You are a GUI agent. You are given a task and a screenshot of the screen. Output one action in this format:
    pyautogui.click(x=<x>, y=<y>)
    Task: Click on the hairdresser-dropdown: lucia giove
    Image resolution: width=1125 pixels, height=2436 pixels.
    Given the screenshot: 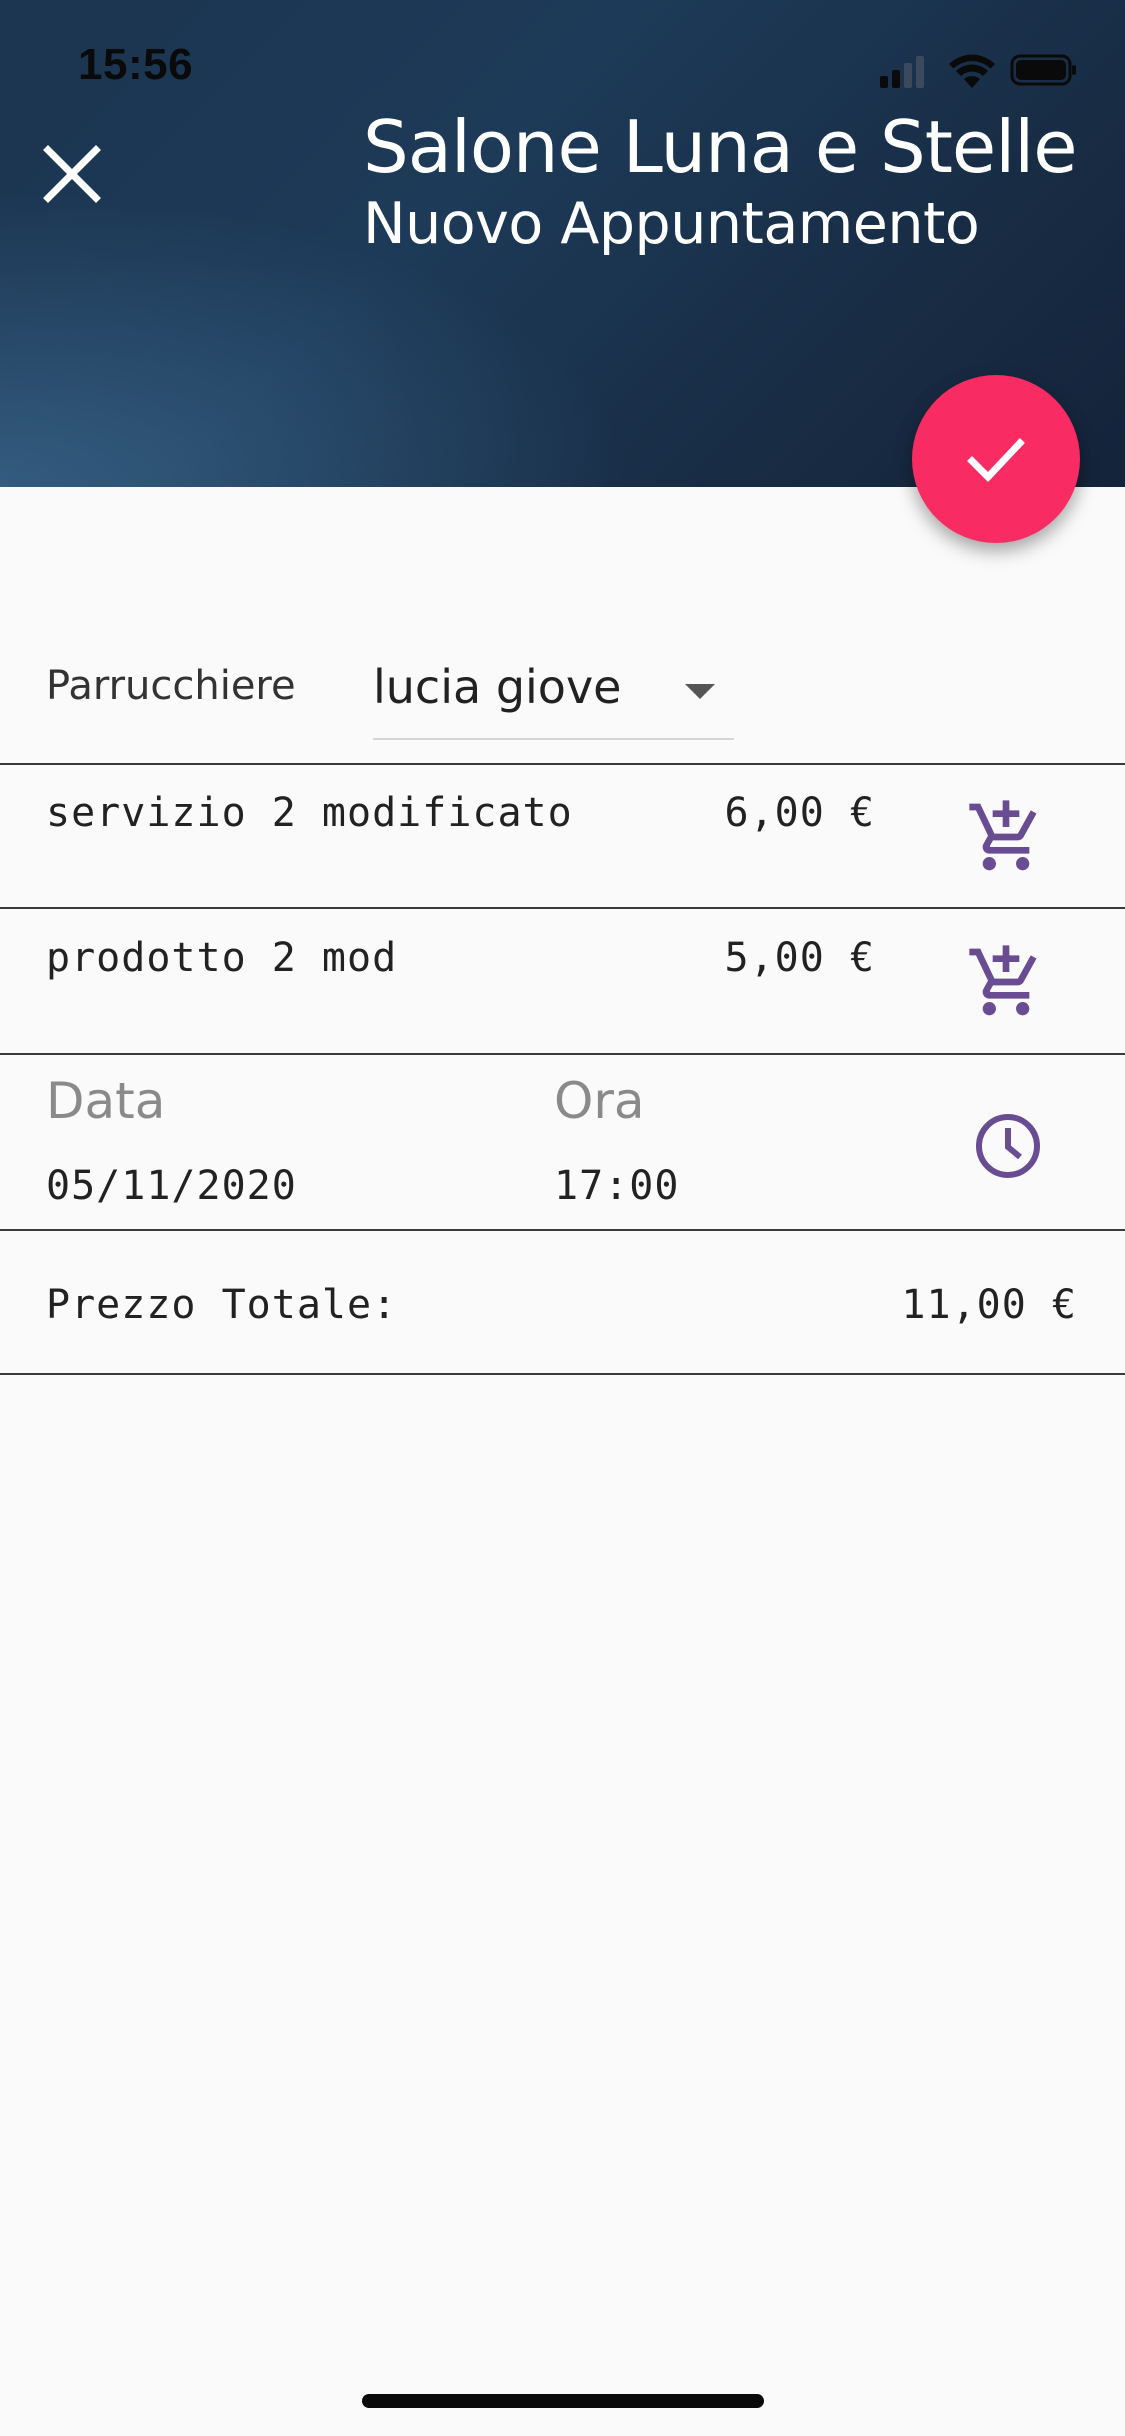 What is the action you would take?
    pyautogui.click(x=553, y=695)
    